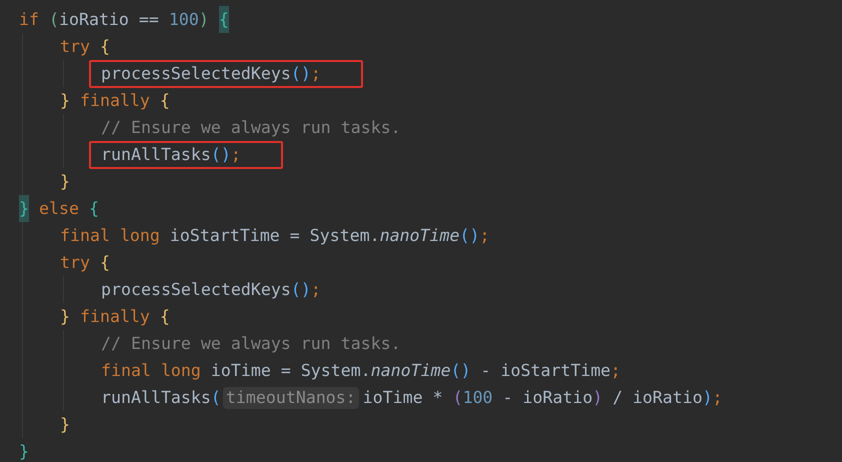  What do you see at coordinates (94, 20) in the screenshot?
I see `identifier: ioRatio` at bounding box center [94, 20].